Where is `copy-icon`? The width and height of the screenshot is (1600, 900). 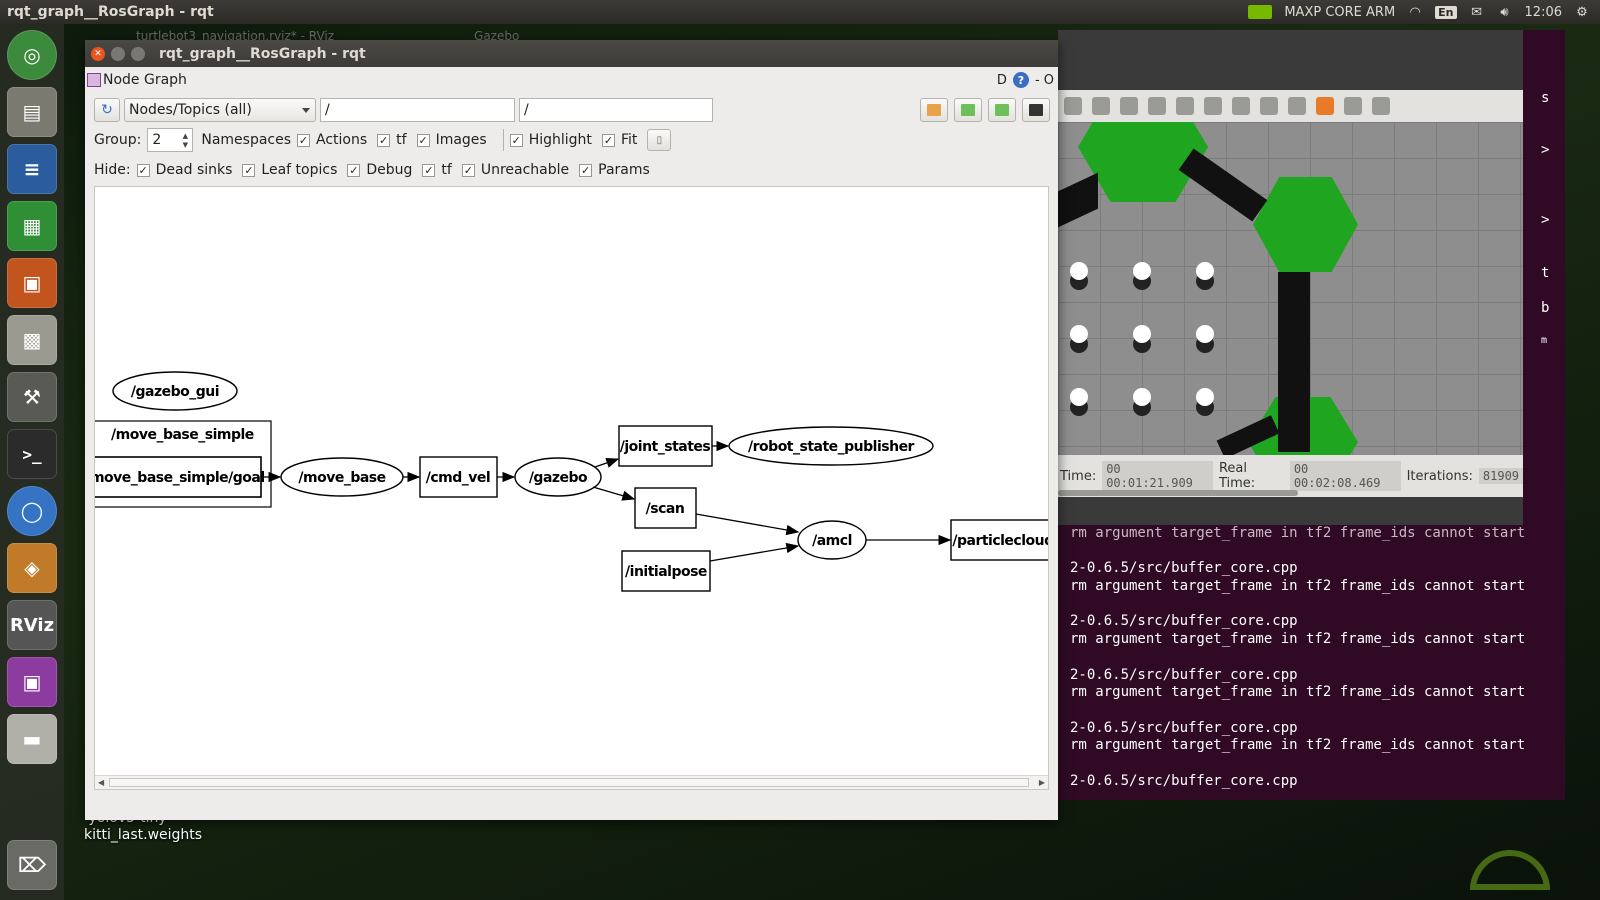
copy-icon is located at coordinates (1213, 106).